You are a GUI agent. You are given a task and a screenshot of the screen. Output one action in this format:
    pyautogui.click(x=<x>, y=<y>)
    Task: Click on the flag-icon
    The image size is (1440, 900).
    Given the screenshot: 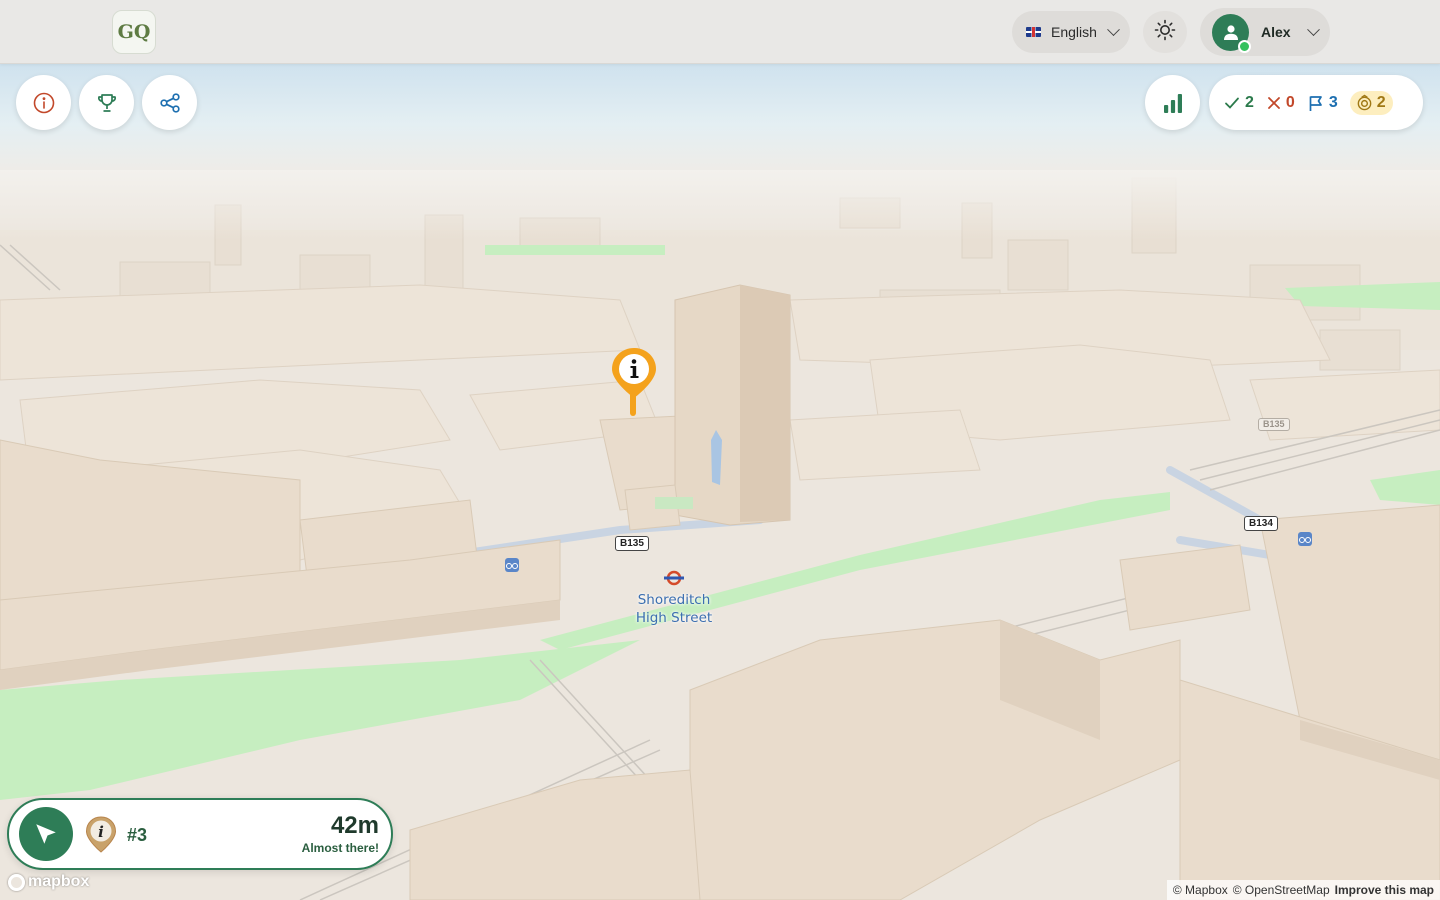 What is the action you would take?
    pyautogui.click(x=1315, y=103)
    